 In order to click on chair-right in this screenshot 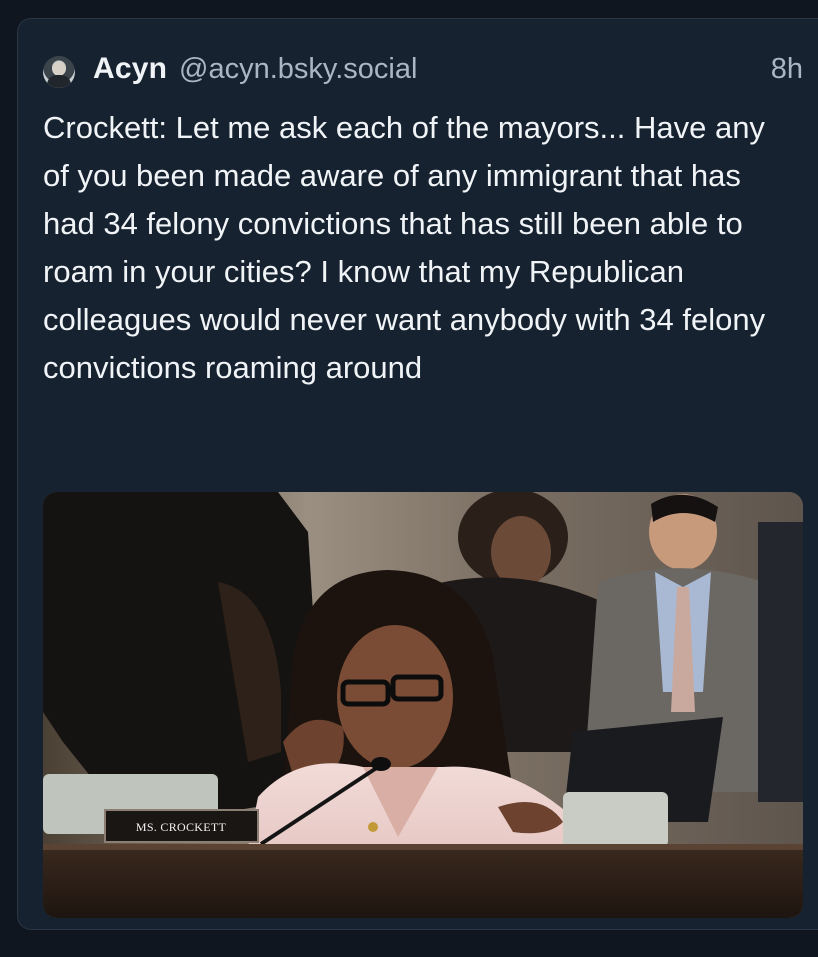, I will do `click(615, 819)`.